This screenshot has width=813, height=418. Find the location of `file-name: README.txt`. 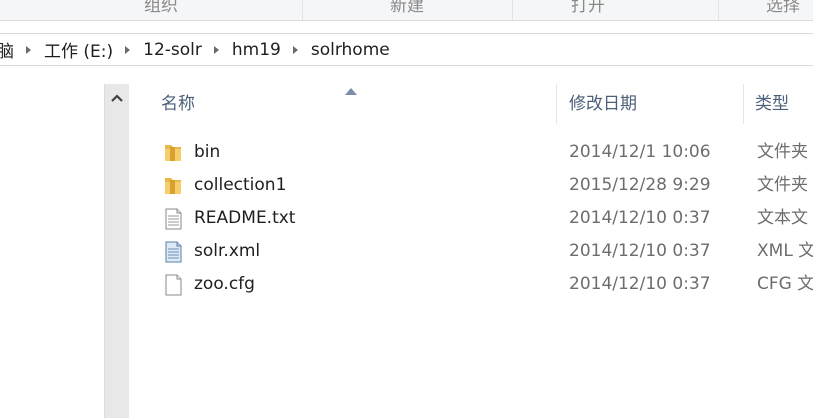

file-name: README.txt is located at coordinates (245, 218).